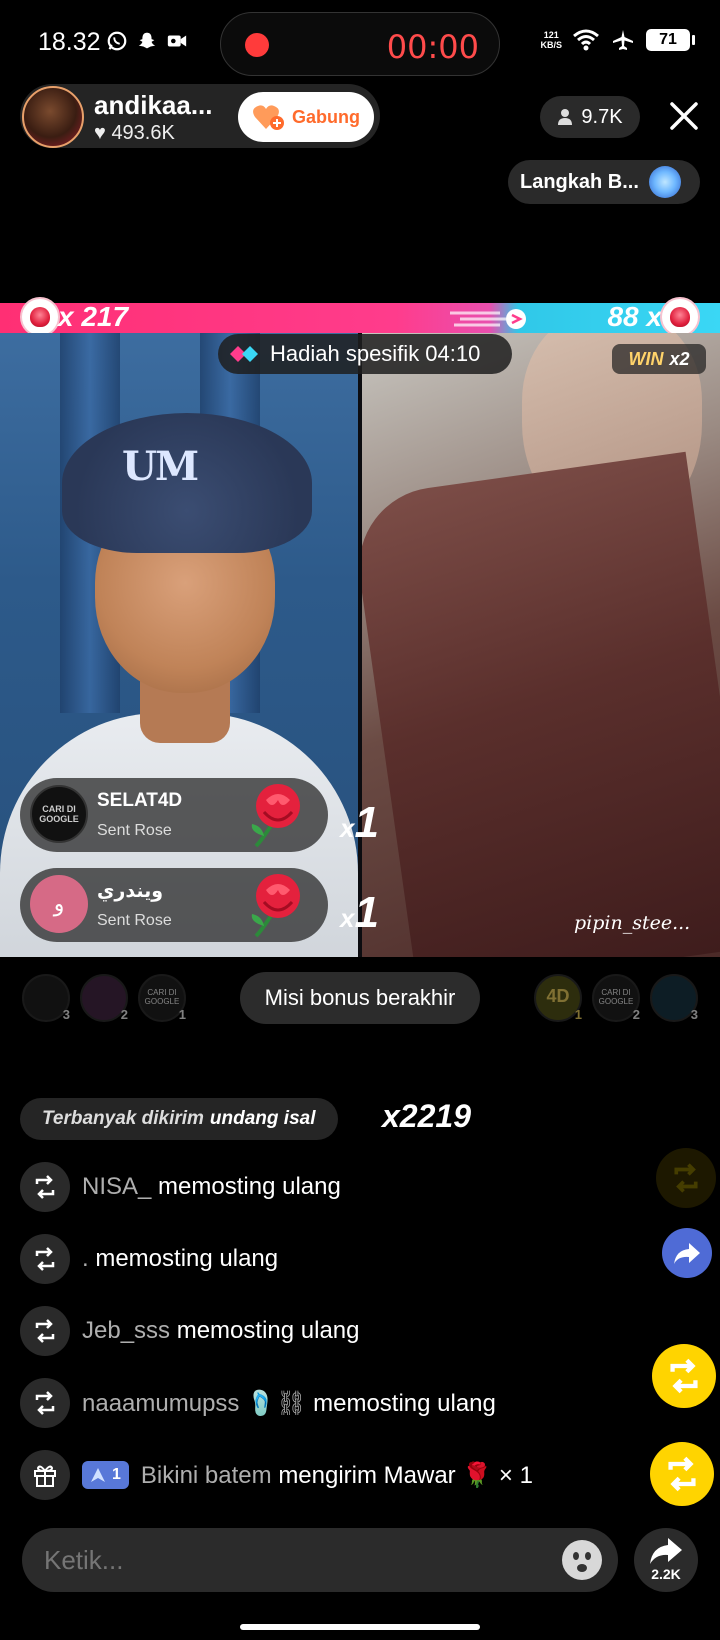 Image resolution: width=720 pixels, height=1640 pixels. What do you see at coordinates (582, 1560) in the screenshot?
I see `emoji-icon` at bounding box center [582, 1560].